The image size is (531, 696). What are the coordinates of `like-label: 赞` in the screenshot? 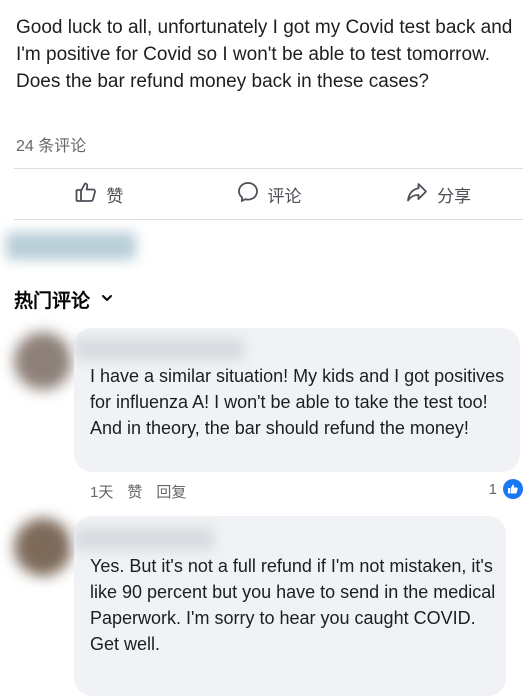 It's located at (115, 196).